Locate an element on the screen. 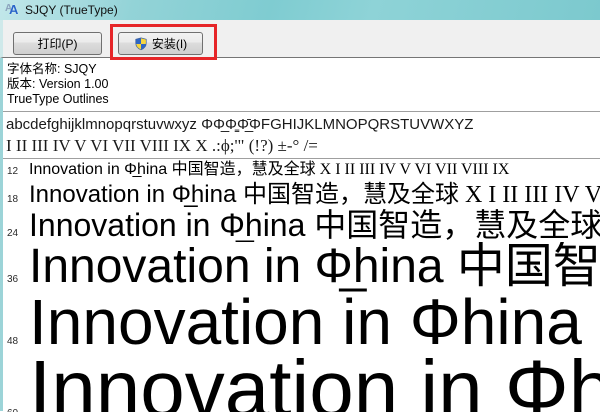 Image resolution: width=600 pixels, height=412 pixels. font-size-label: 12 is located at coordinates (13, 171).